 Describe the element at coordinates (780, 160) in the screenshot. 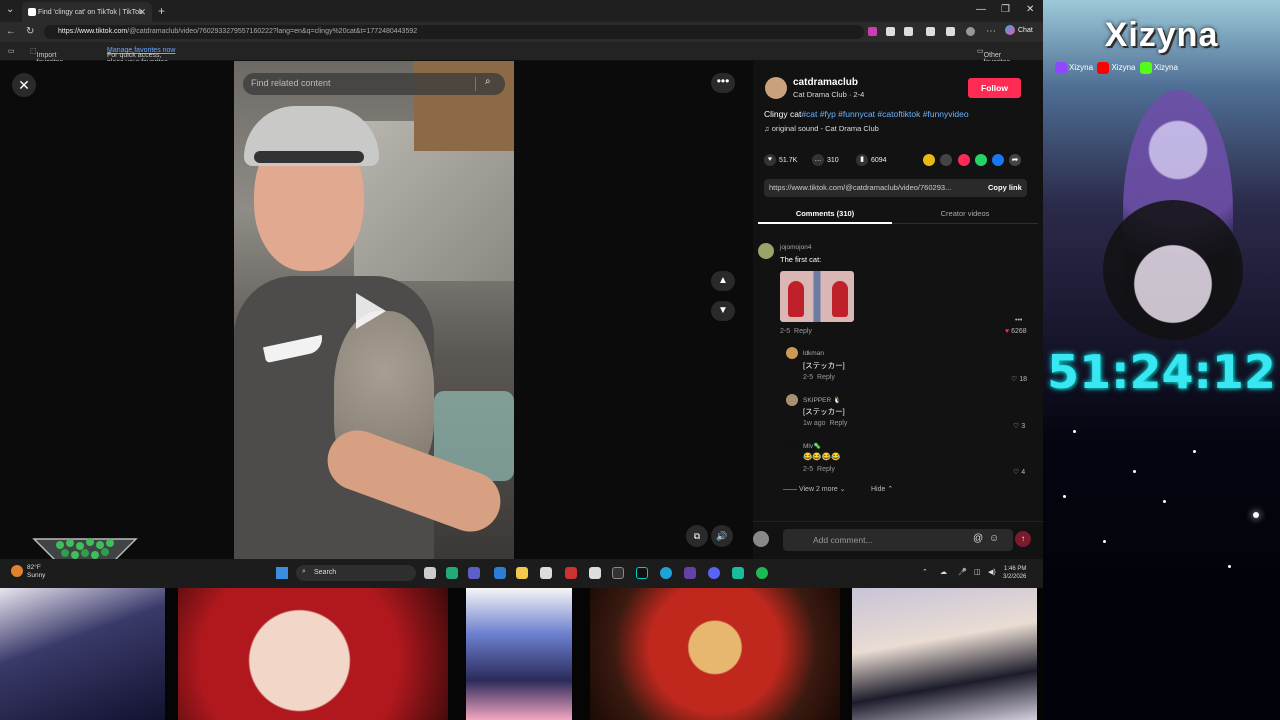

I see `like-stat: ♥ 51.7K` at that location.